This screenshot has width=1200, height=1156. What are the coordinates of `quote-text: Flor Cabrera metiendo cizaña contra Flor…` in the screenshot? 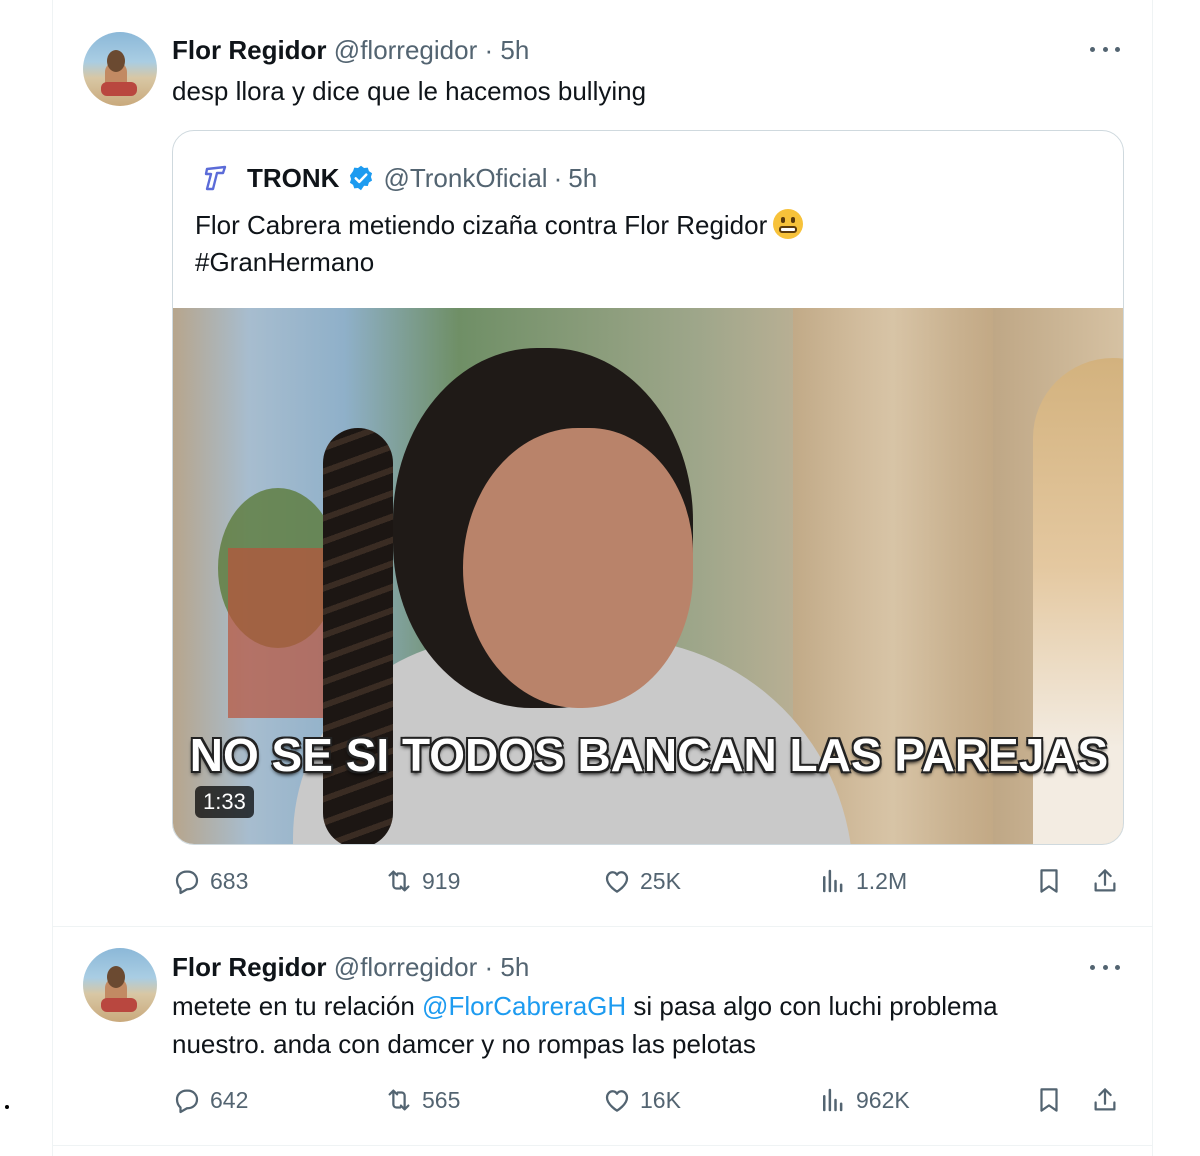 It's located at (499, 244).